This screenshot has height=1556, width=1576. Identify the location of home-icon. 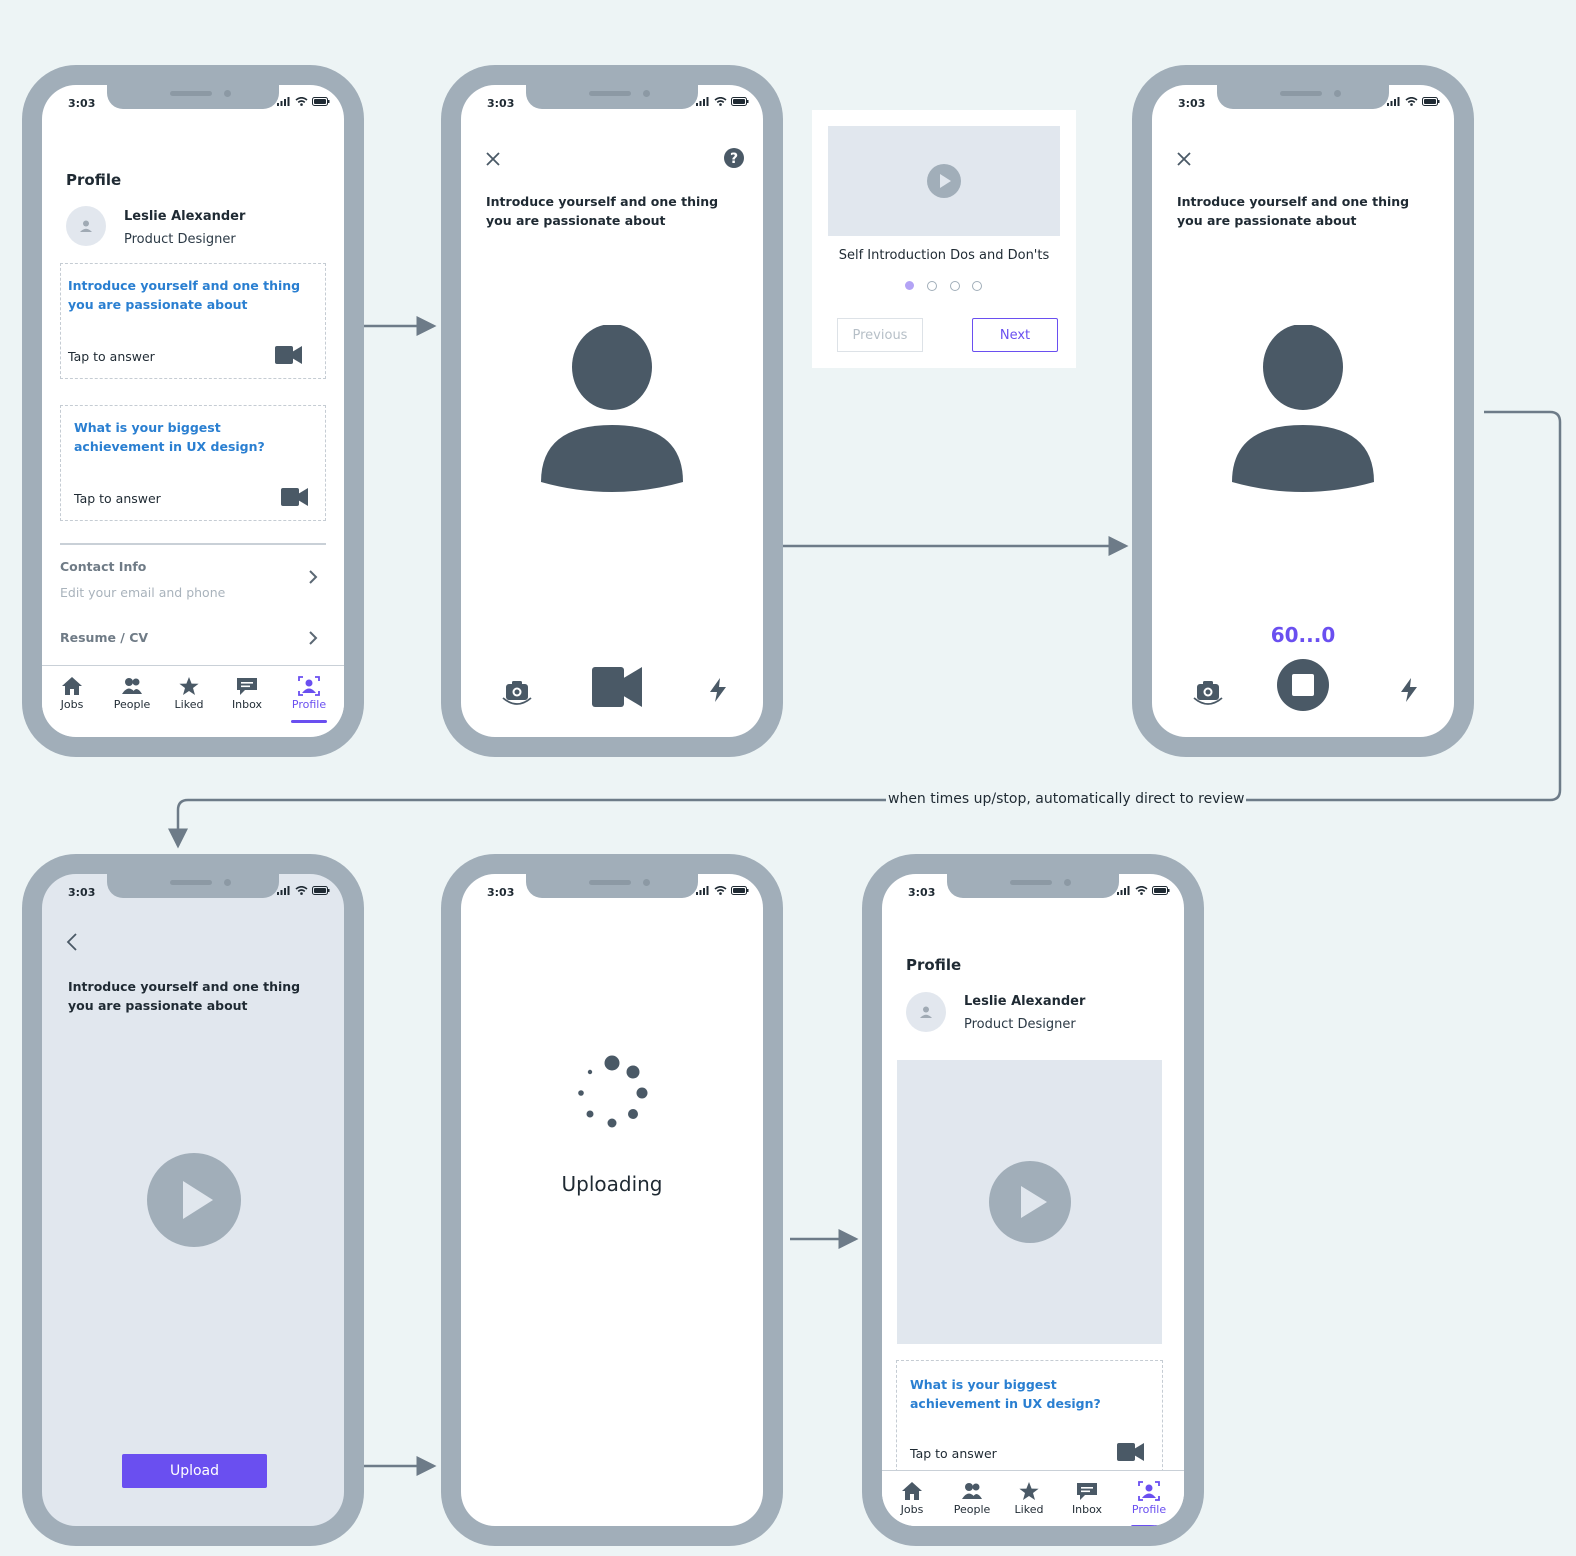
(72, 686).